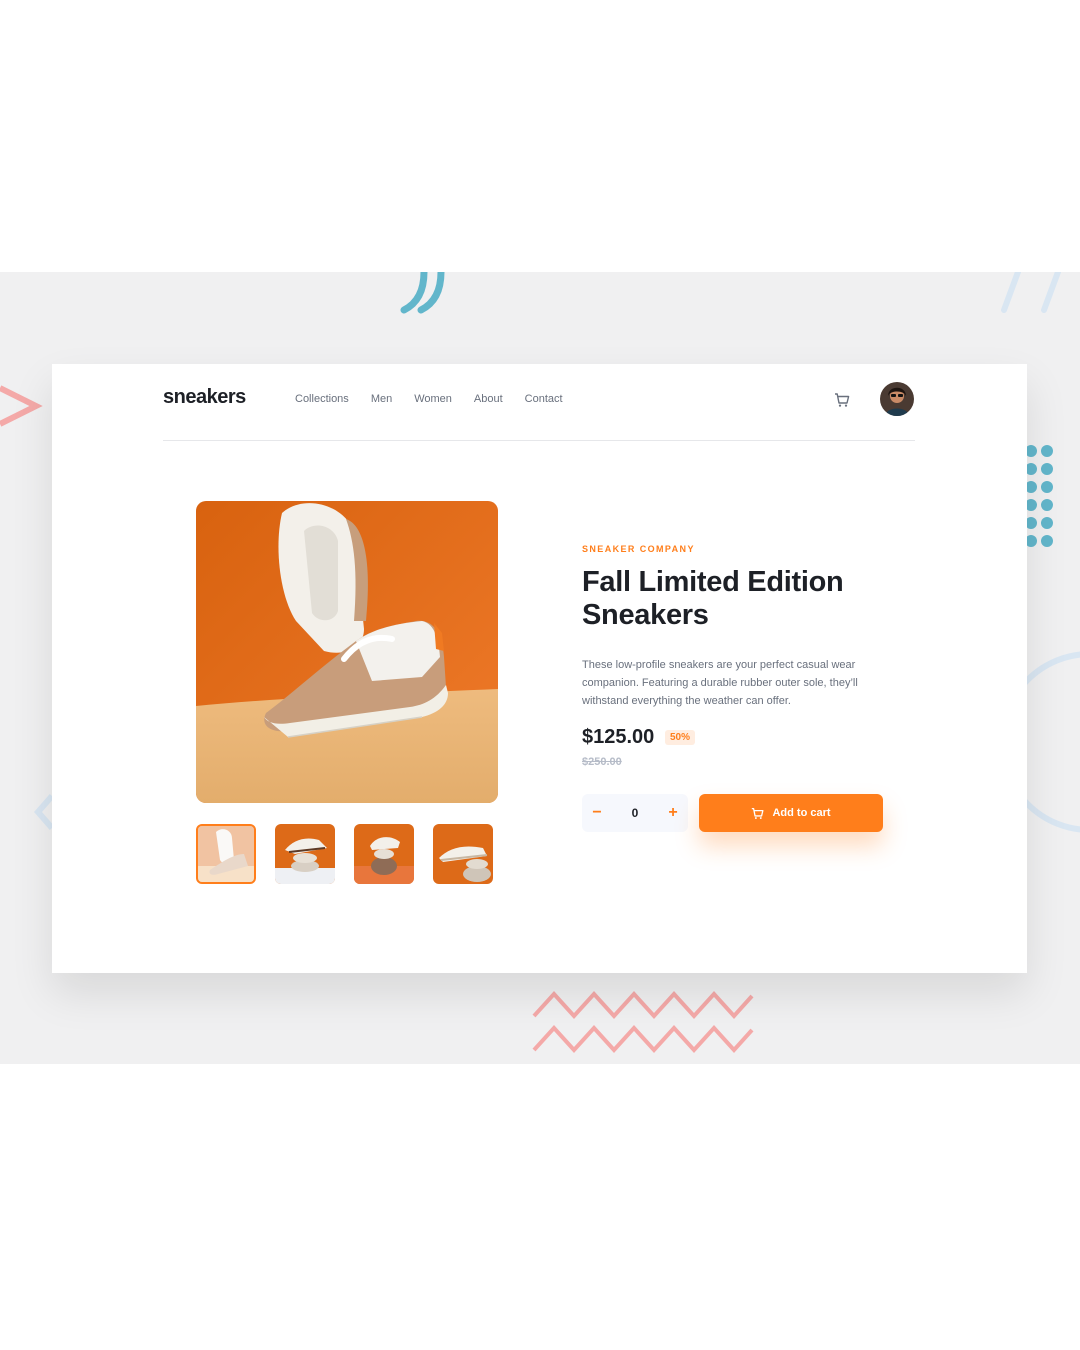  Describe the element at coordinates (433, 399) in the screenshot. I see `nav-women: Women` at that location.